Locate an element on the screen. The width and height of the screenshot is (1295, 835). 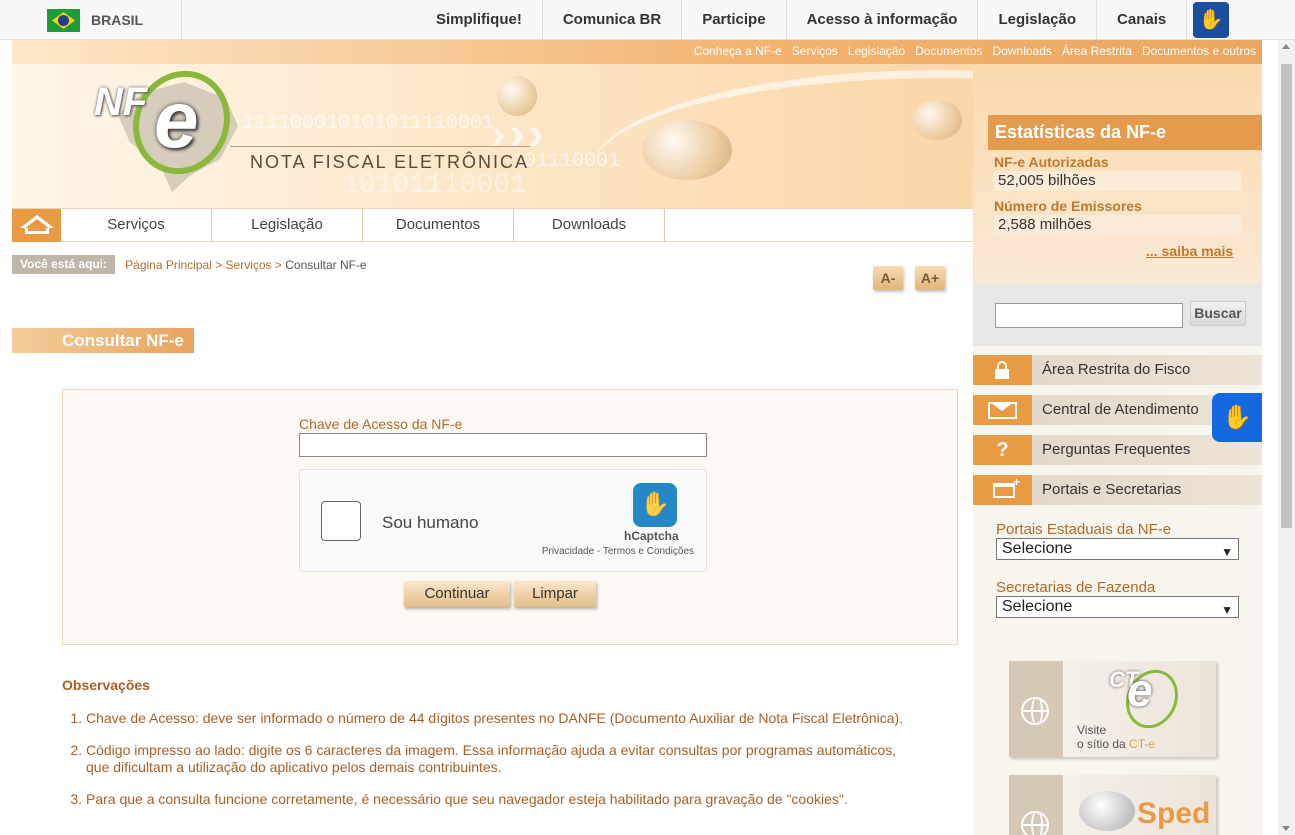
top-link-documentos: Documentos is located at coordinates (948, 51).